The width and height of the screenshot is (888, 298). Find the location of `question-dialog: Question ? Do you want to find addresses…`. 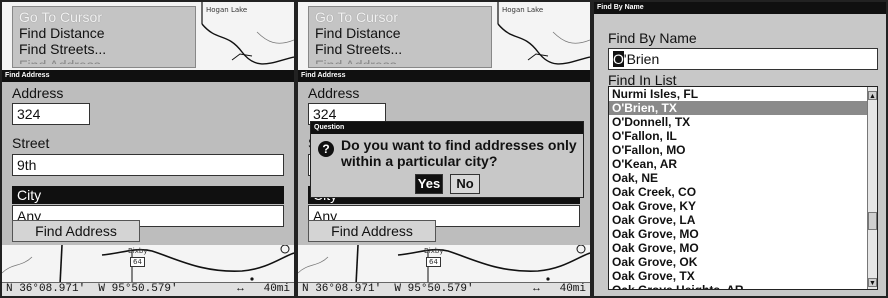

question-dialog: Question ? Do you want to find addresses… is located at coordinates (447, 159).